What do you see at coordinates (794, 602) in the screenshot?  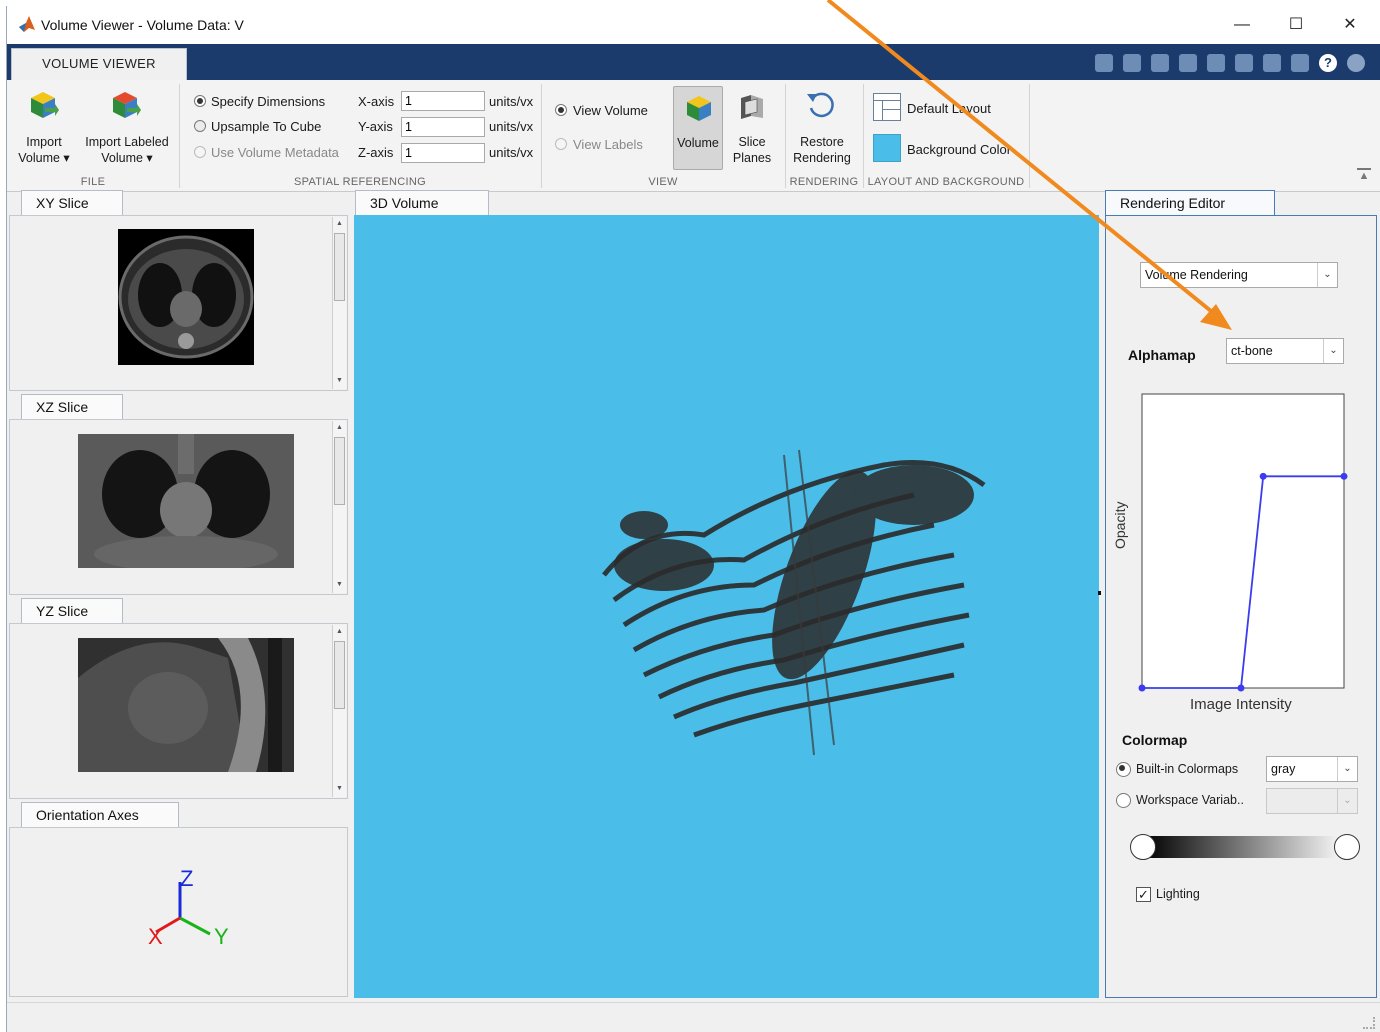 I see `rendered-ribcage-volume` at bounding box center [794, 602].